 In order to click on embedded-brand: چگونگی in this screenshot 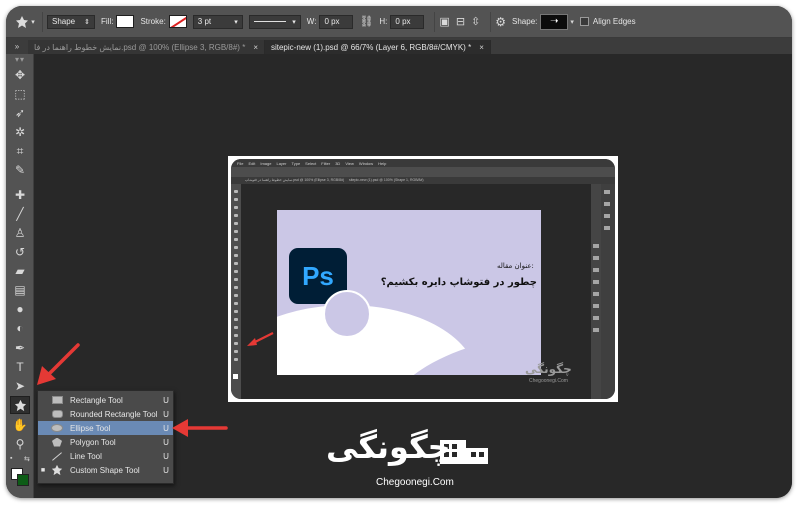, I will do `click(548, 369)`.